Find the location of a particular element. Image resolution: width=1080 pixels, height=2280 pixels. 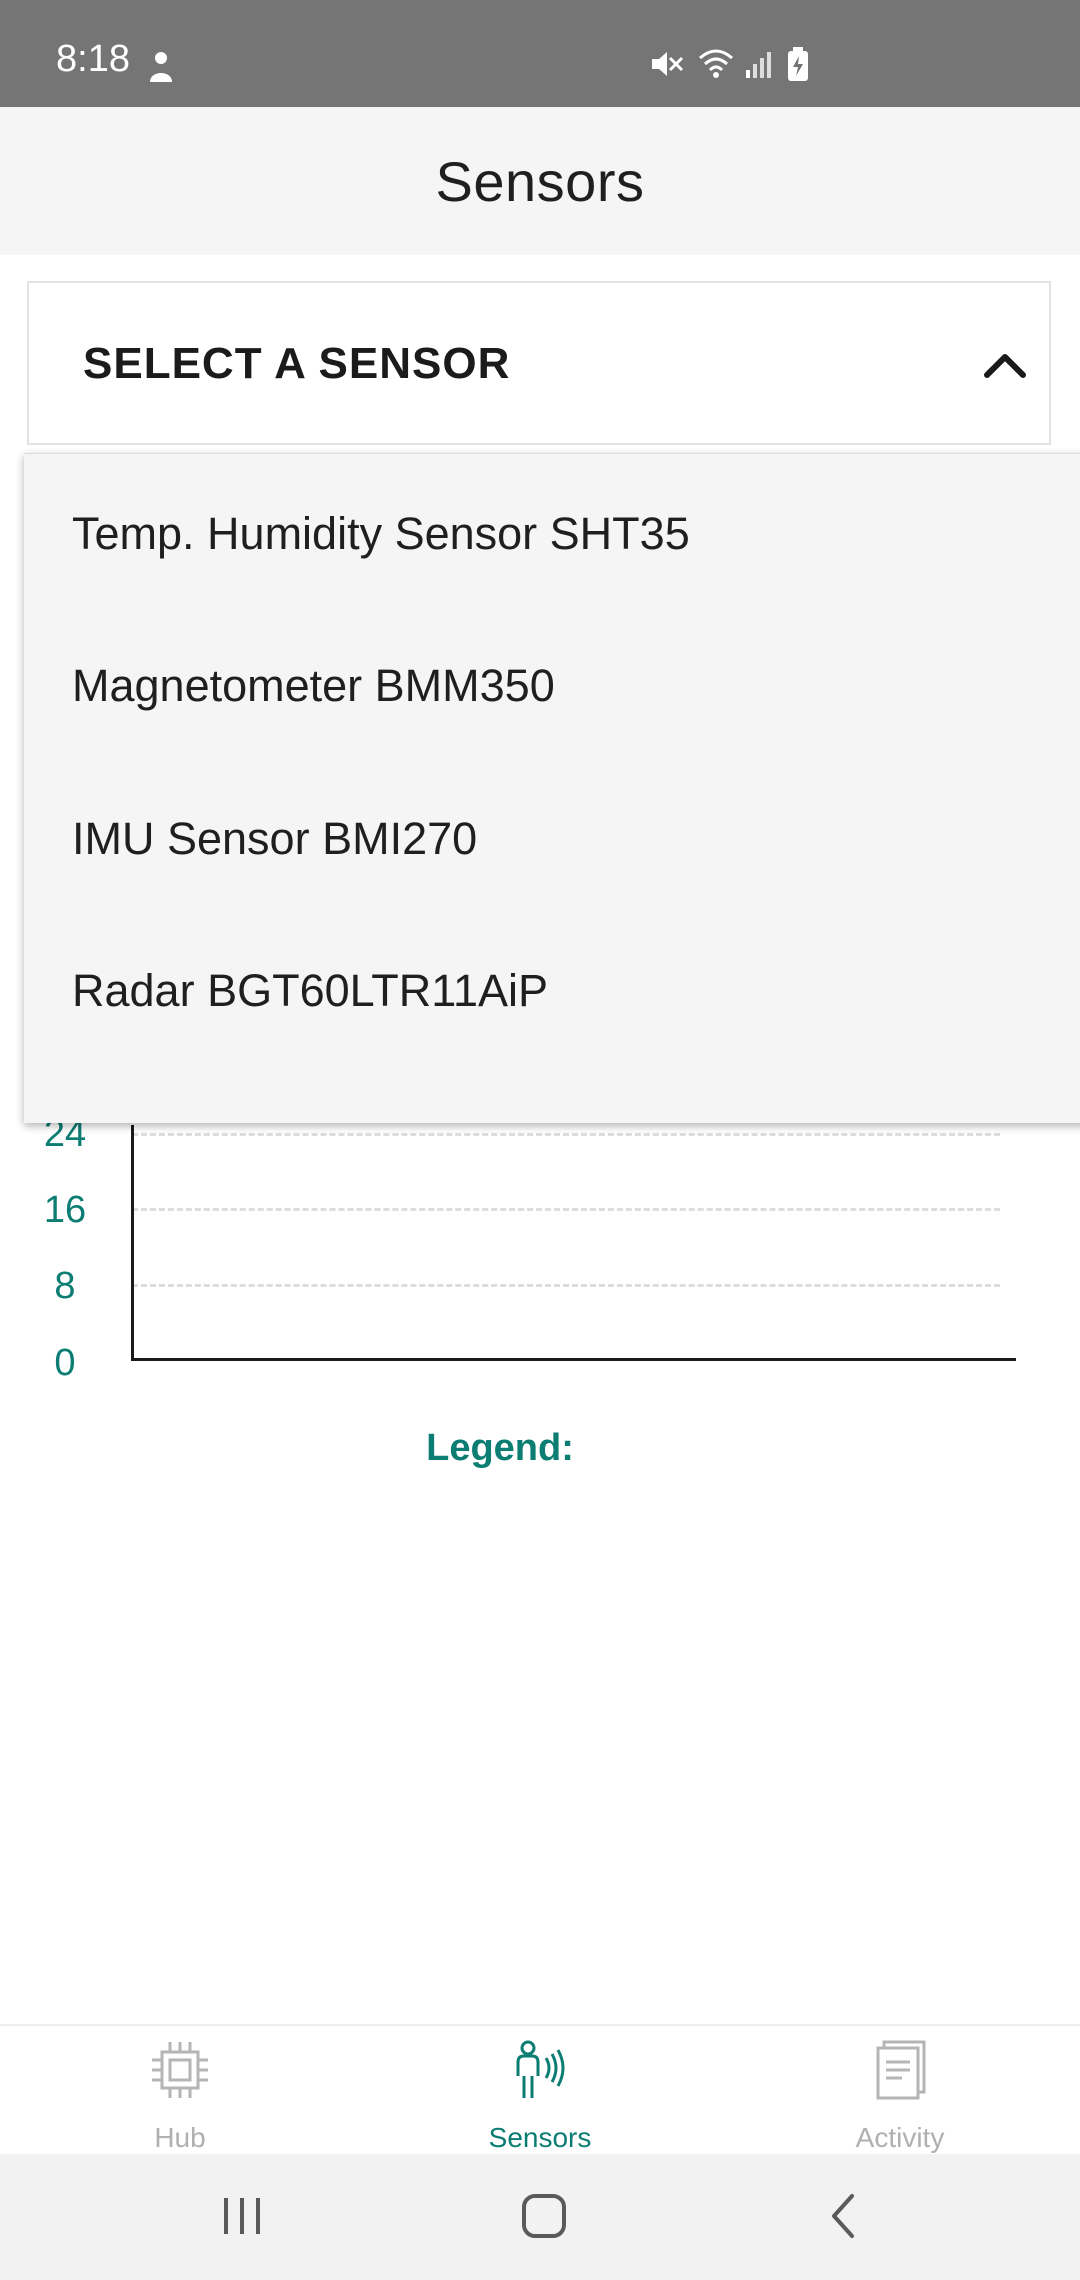

page-title: Sensors is located at coordinates (540, 181).